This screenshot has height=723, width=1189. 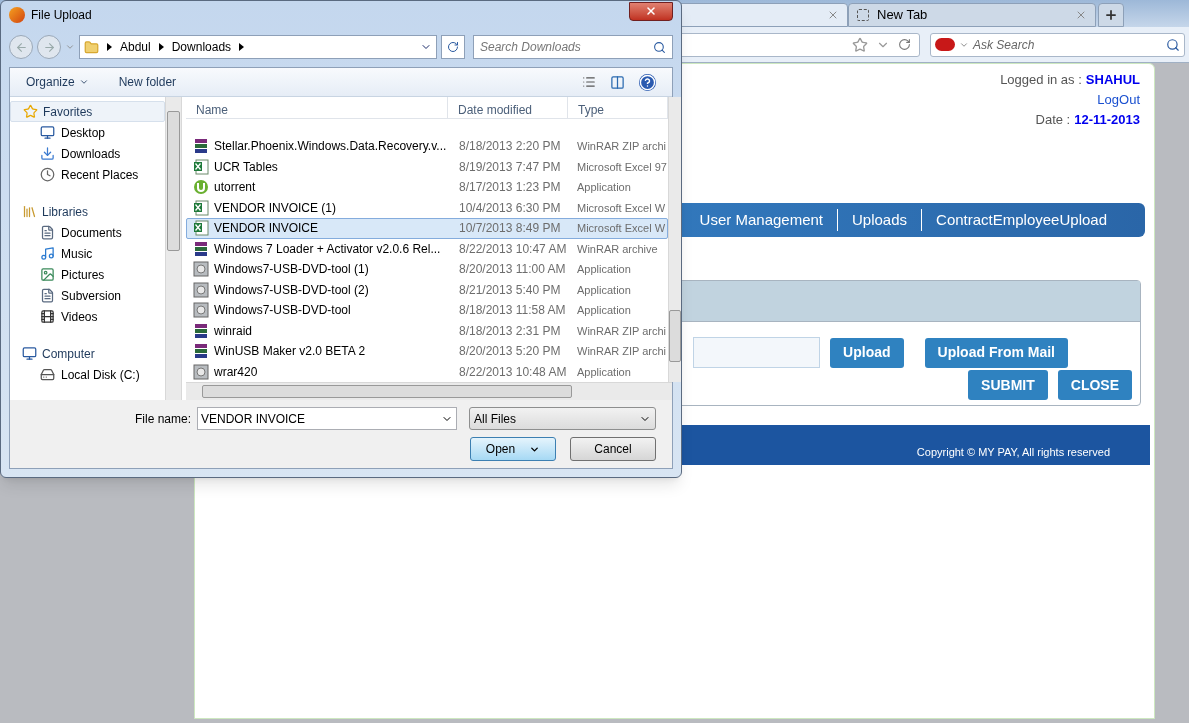 What do you see at coordinates (1008, 385) in the screenshot?
I see `action-button: SUBMIT` at bounding box center [1008, 385].